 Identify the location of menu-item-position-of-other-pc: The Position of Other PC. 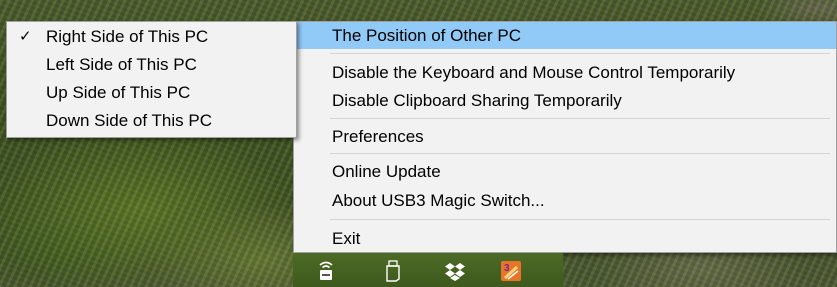
(565, 35).